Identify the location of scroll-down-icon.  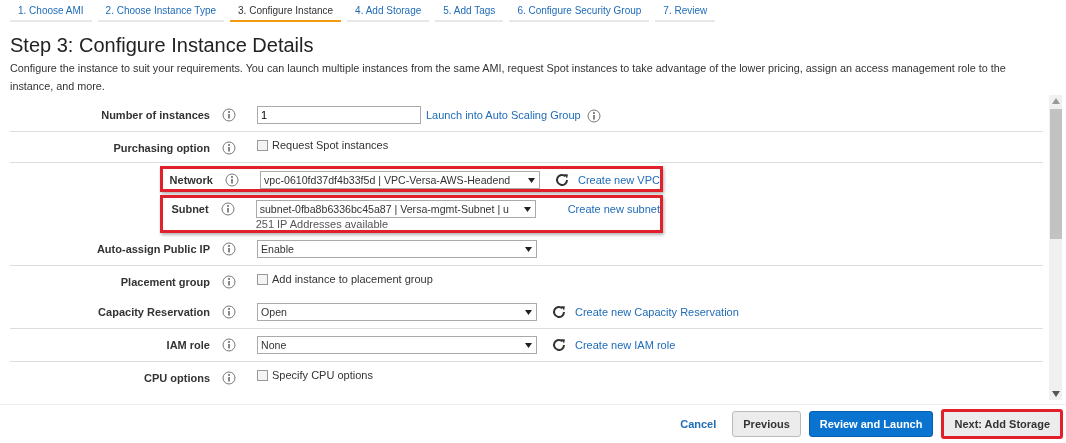
(1055, 394).